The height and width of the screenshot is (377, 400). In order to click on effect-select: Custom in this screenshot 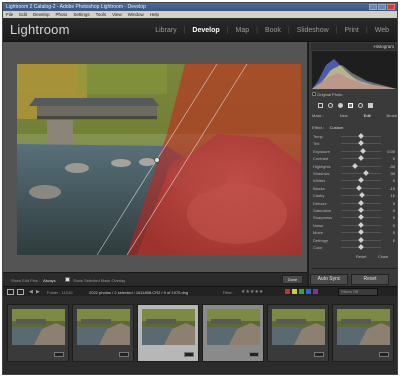, I will do `click(337, 127)`.